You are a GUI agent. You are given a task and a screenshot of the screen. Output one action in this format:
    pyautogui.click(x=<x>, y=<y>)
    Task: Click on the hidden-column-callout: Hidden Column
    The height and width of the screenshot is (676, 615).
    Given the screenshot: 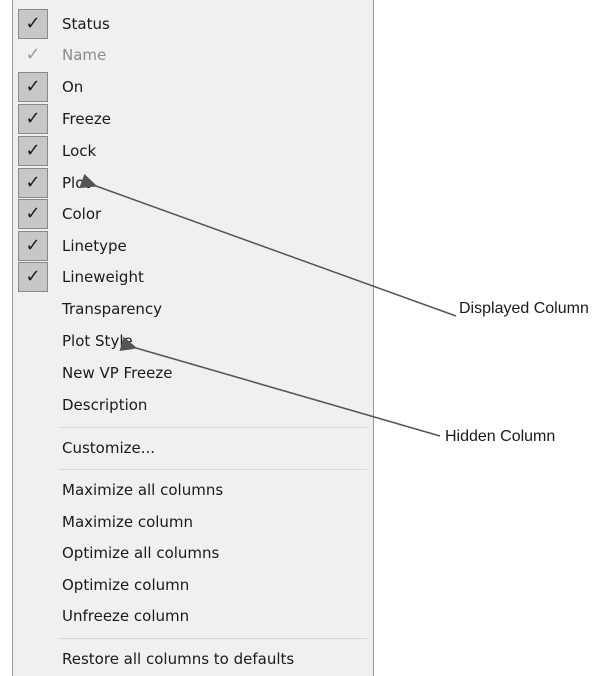 What is the action you would take?
    pyautogui.click(x=500, y=436)
    